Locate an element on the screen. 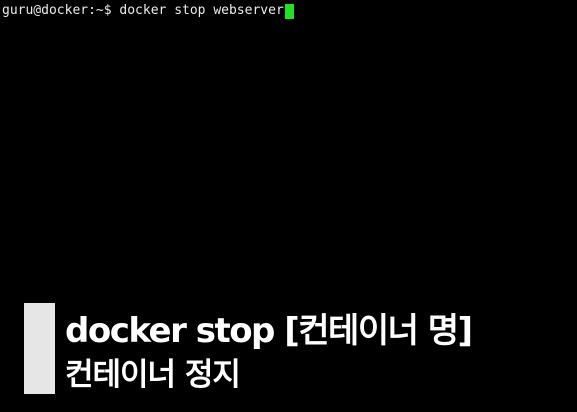 Image resolution: width=577 pixels, height=412 pixels. caption-title: docker stop [컨테이너 명] is located at coordinates (269, 331).